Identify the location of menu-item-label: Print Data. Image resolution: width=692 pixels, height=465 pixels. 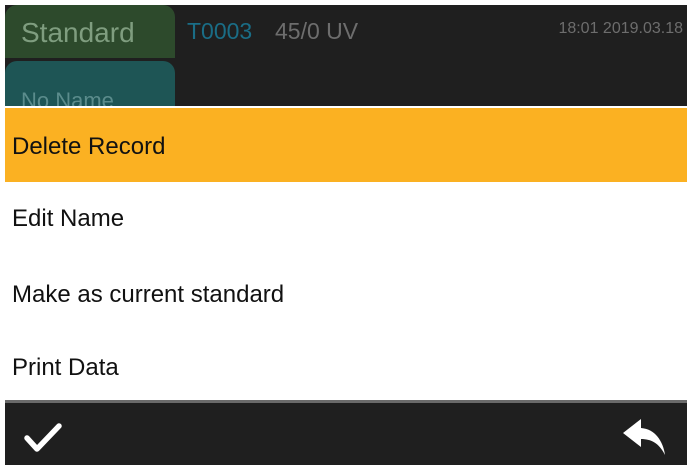
(65, 367).